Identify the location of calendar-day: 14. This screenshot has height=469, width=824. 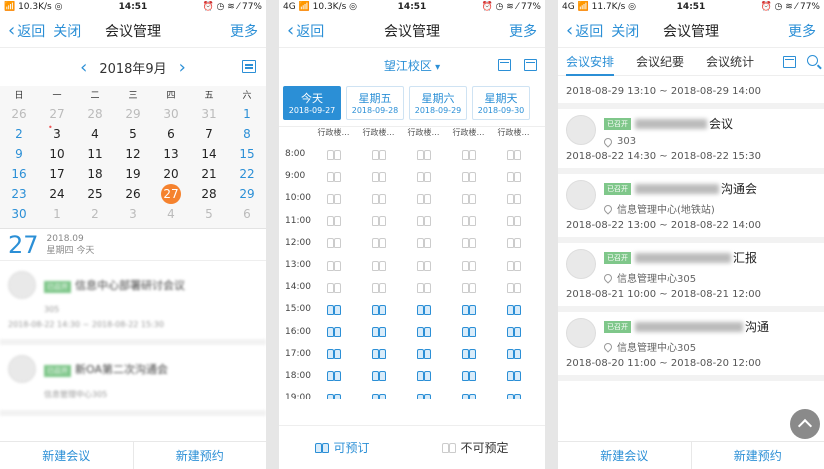
(209, 154).